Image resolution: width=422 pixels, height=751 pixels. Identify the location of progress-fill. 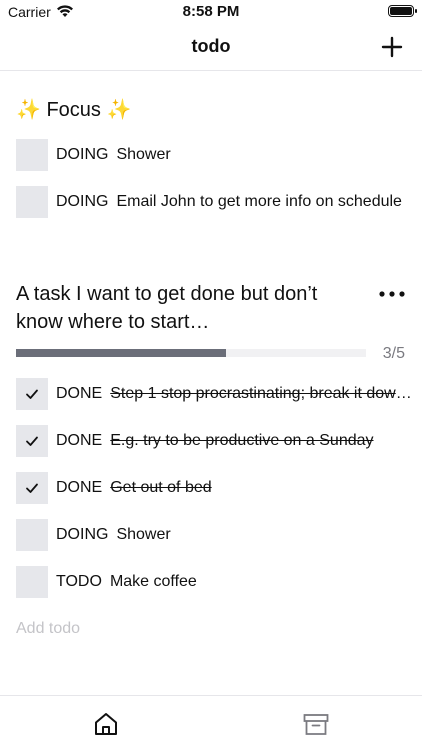
(121, 353).